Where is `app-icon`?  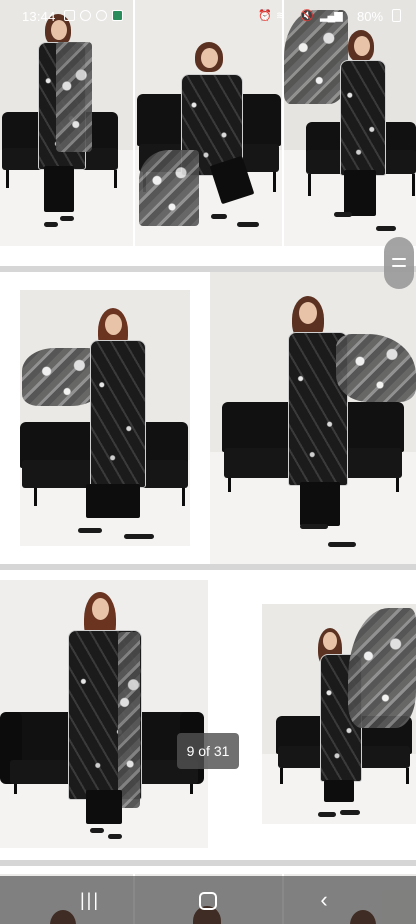 app-icon is located at coordinates (117, 15).